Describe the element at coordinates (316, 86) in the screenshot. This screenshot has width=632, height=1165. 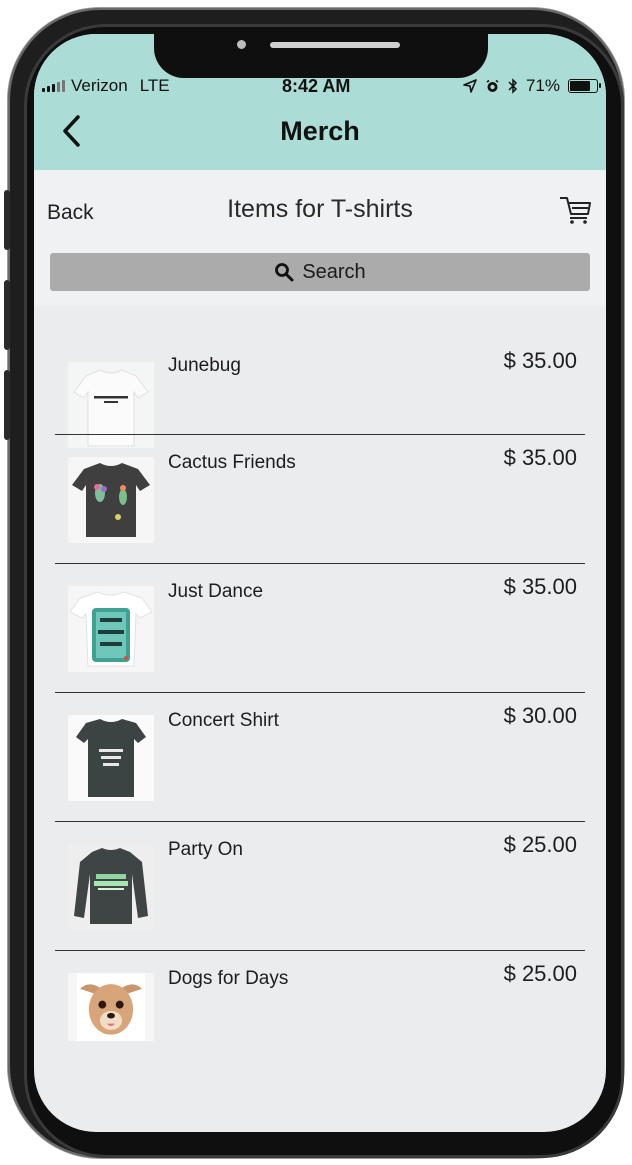
I see `status-time: 8:42 AM` at that location.